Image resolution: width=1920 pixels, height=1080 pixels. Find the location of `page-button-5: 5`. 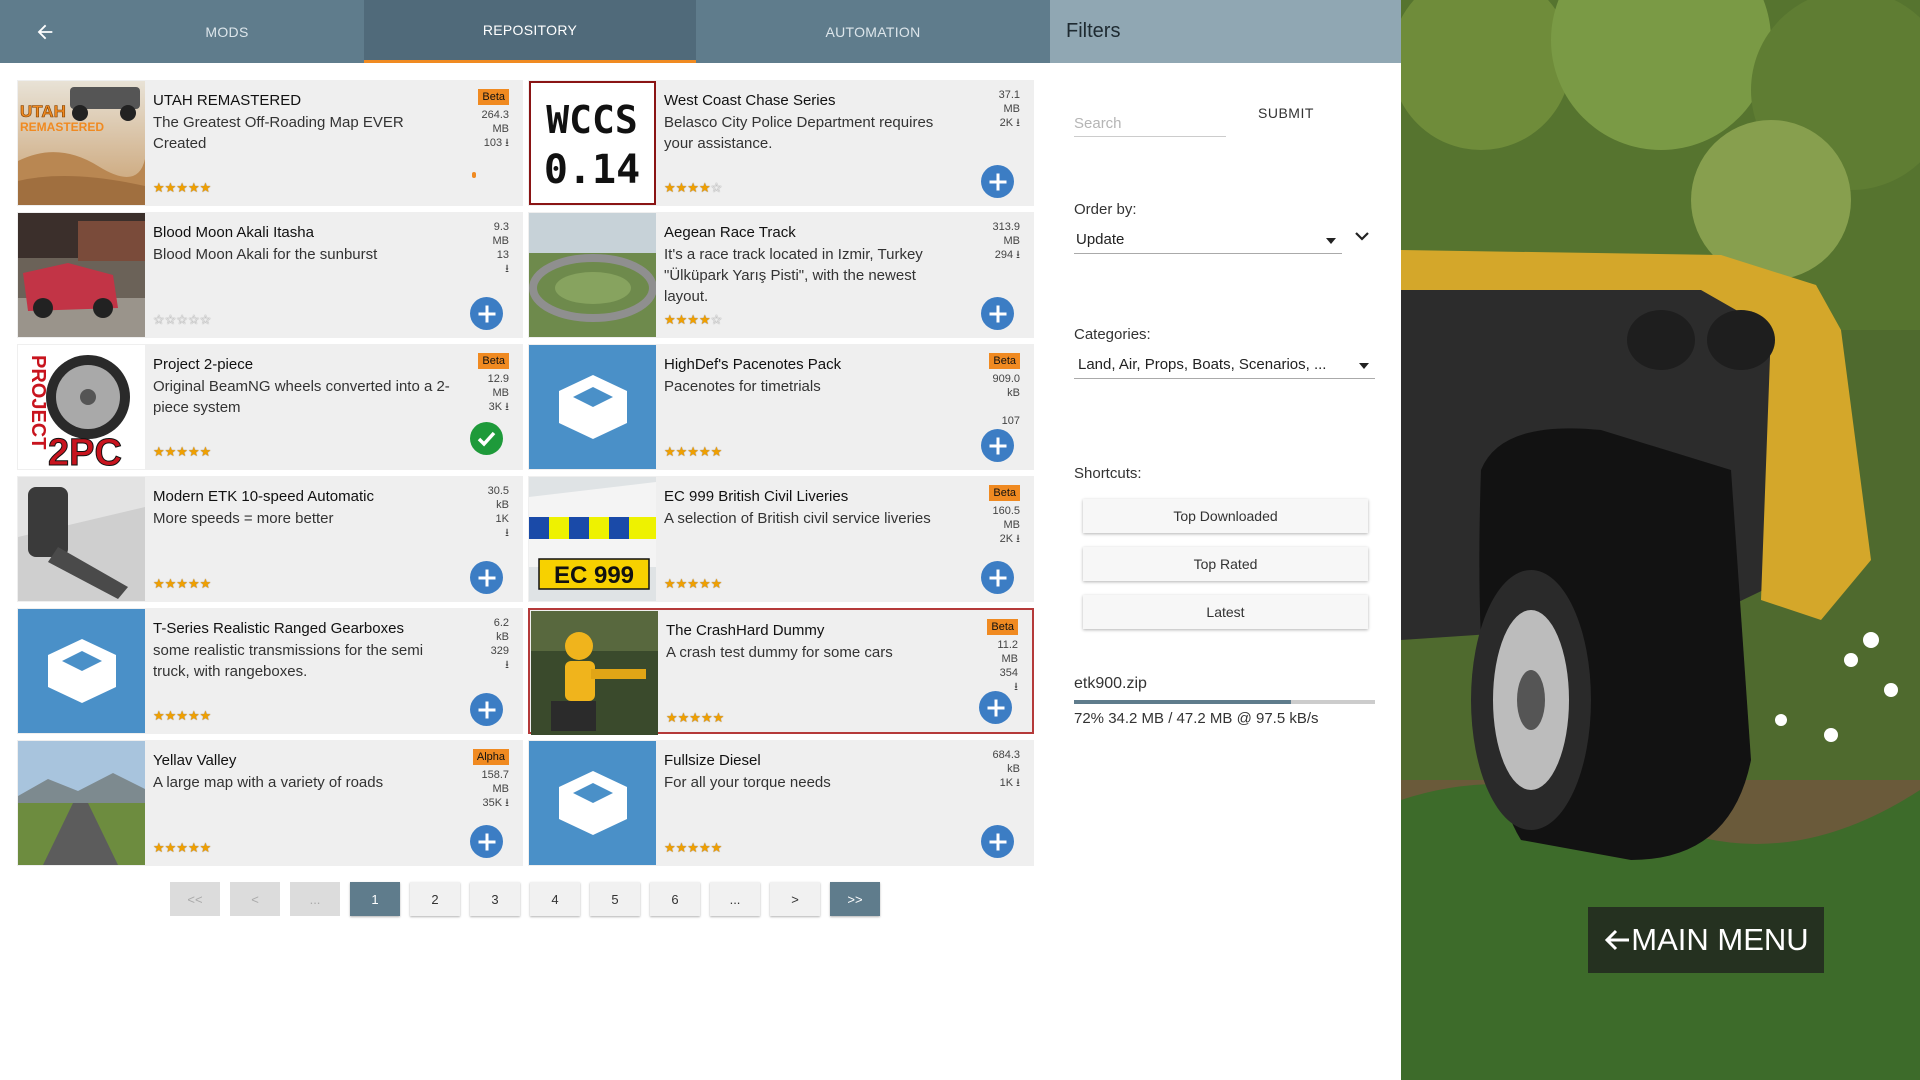

page-button-5: 5 is located at coordinates (615, 899).